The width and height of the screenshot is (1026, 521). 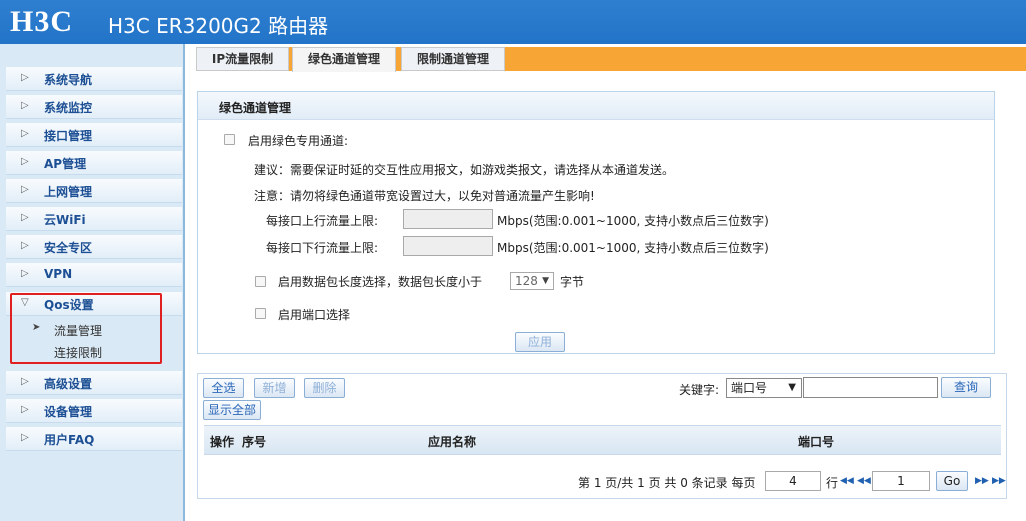 What do you see at coordinates (667, 483) in the screenshot?
I see `pager-summary: 第 1 页/共 1 页 共 0 条记录 每页` at bounding box center [667, 483].